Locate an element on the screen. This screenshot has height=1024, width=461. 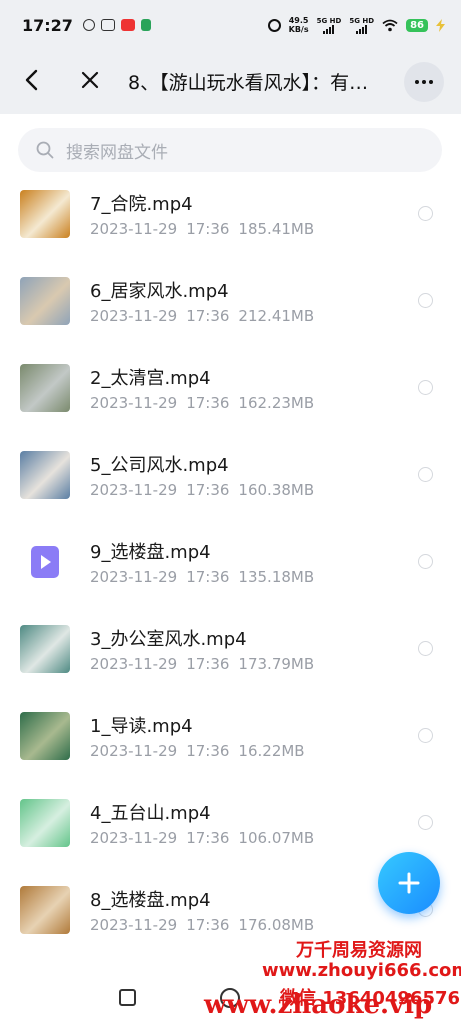
status-time: 17:27 is located at coordinates (47, 25).